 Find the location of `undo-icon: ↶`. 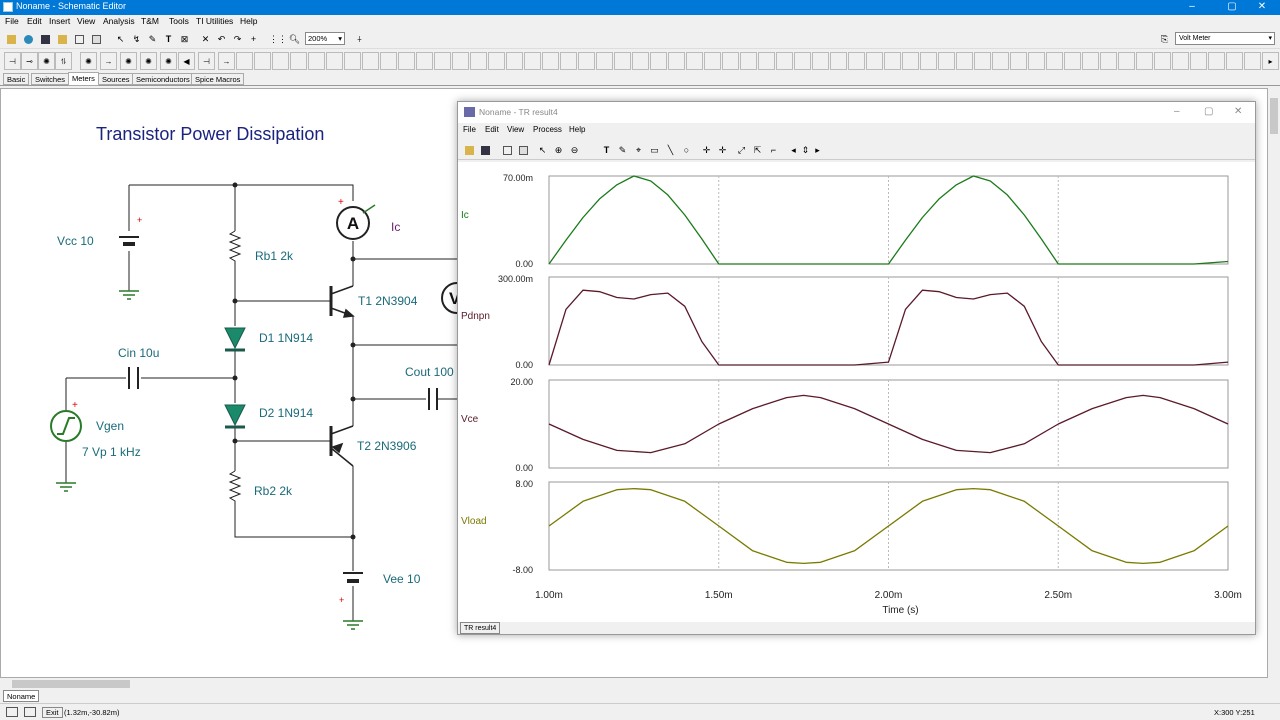

undo-icon: ↶ is located at coordinates (221, 38).